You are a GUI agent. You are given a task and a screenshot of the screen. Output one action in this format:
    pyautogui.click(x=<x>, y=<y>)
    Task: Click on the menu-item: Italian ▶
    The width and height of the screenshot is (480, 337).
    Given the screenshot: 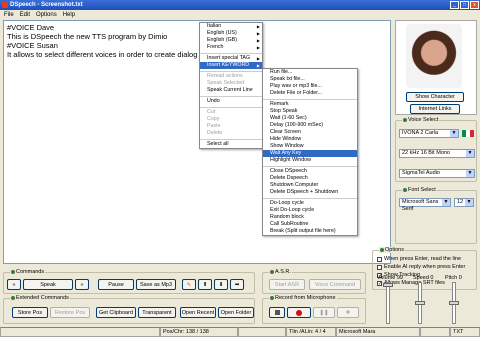 What is the action you would take?
    pyautogui.click(x=231, y=26)
    